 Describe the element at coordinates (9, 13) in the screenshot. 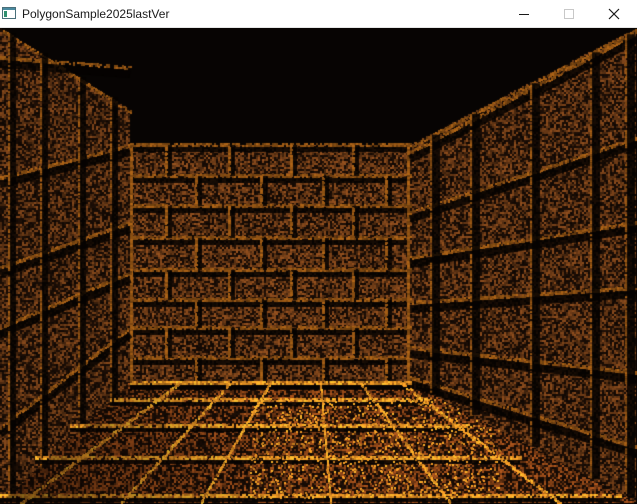

I see `app-window-icon` at that location.